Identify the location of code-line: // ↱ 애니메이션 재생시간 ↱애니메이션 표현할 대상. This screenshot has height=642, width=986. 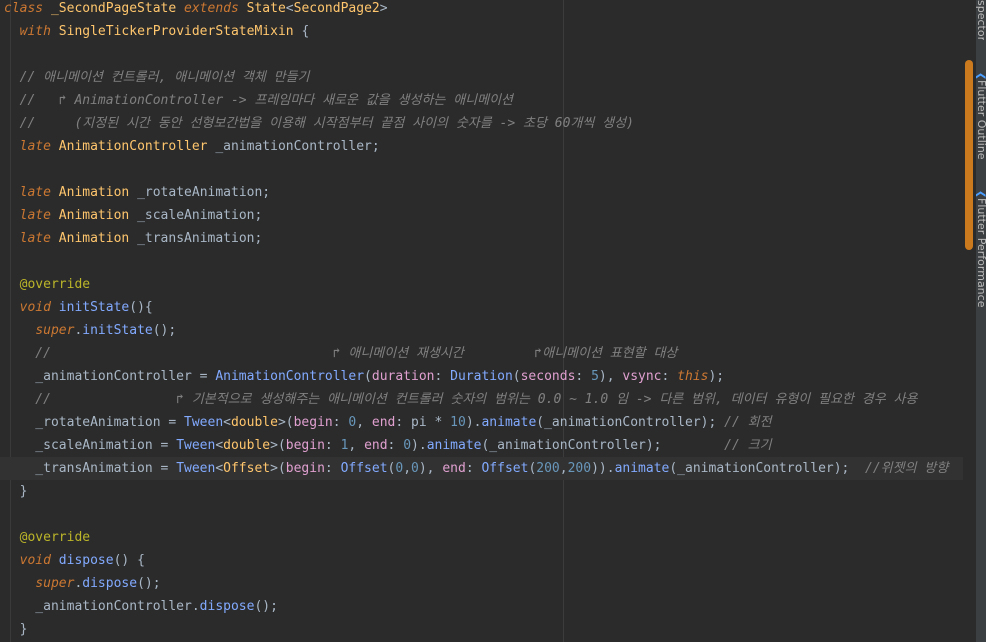
(488, 353).